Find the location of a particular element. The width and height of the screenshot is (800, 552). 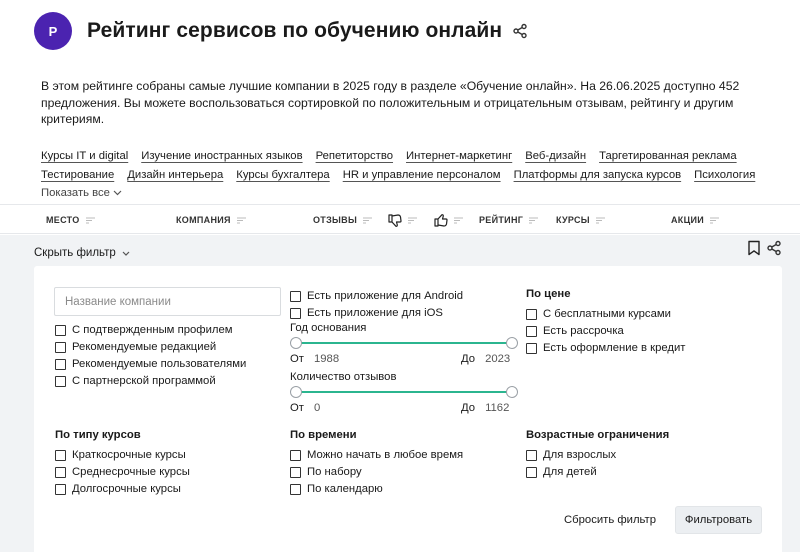

category-link: Веб-дизайн is located at coordinates (555, 156).